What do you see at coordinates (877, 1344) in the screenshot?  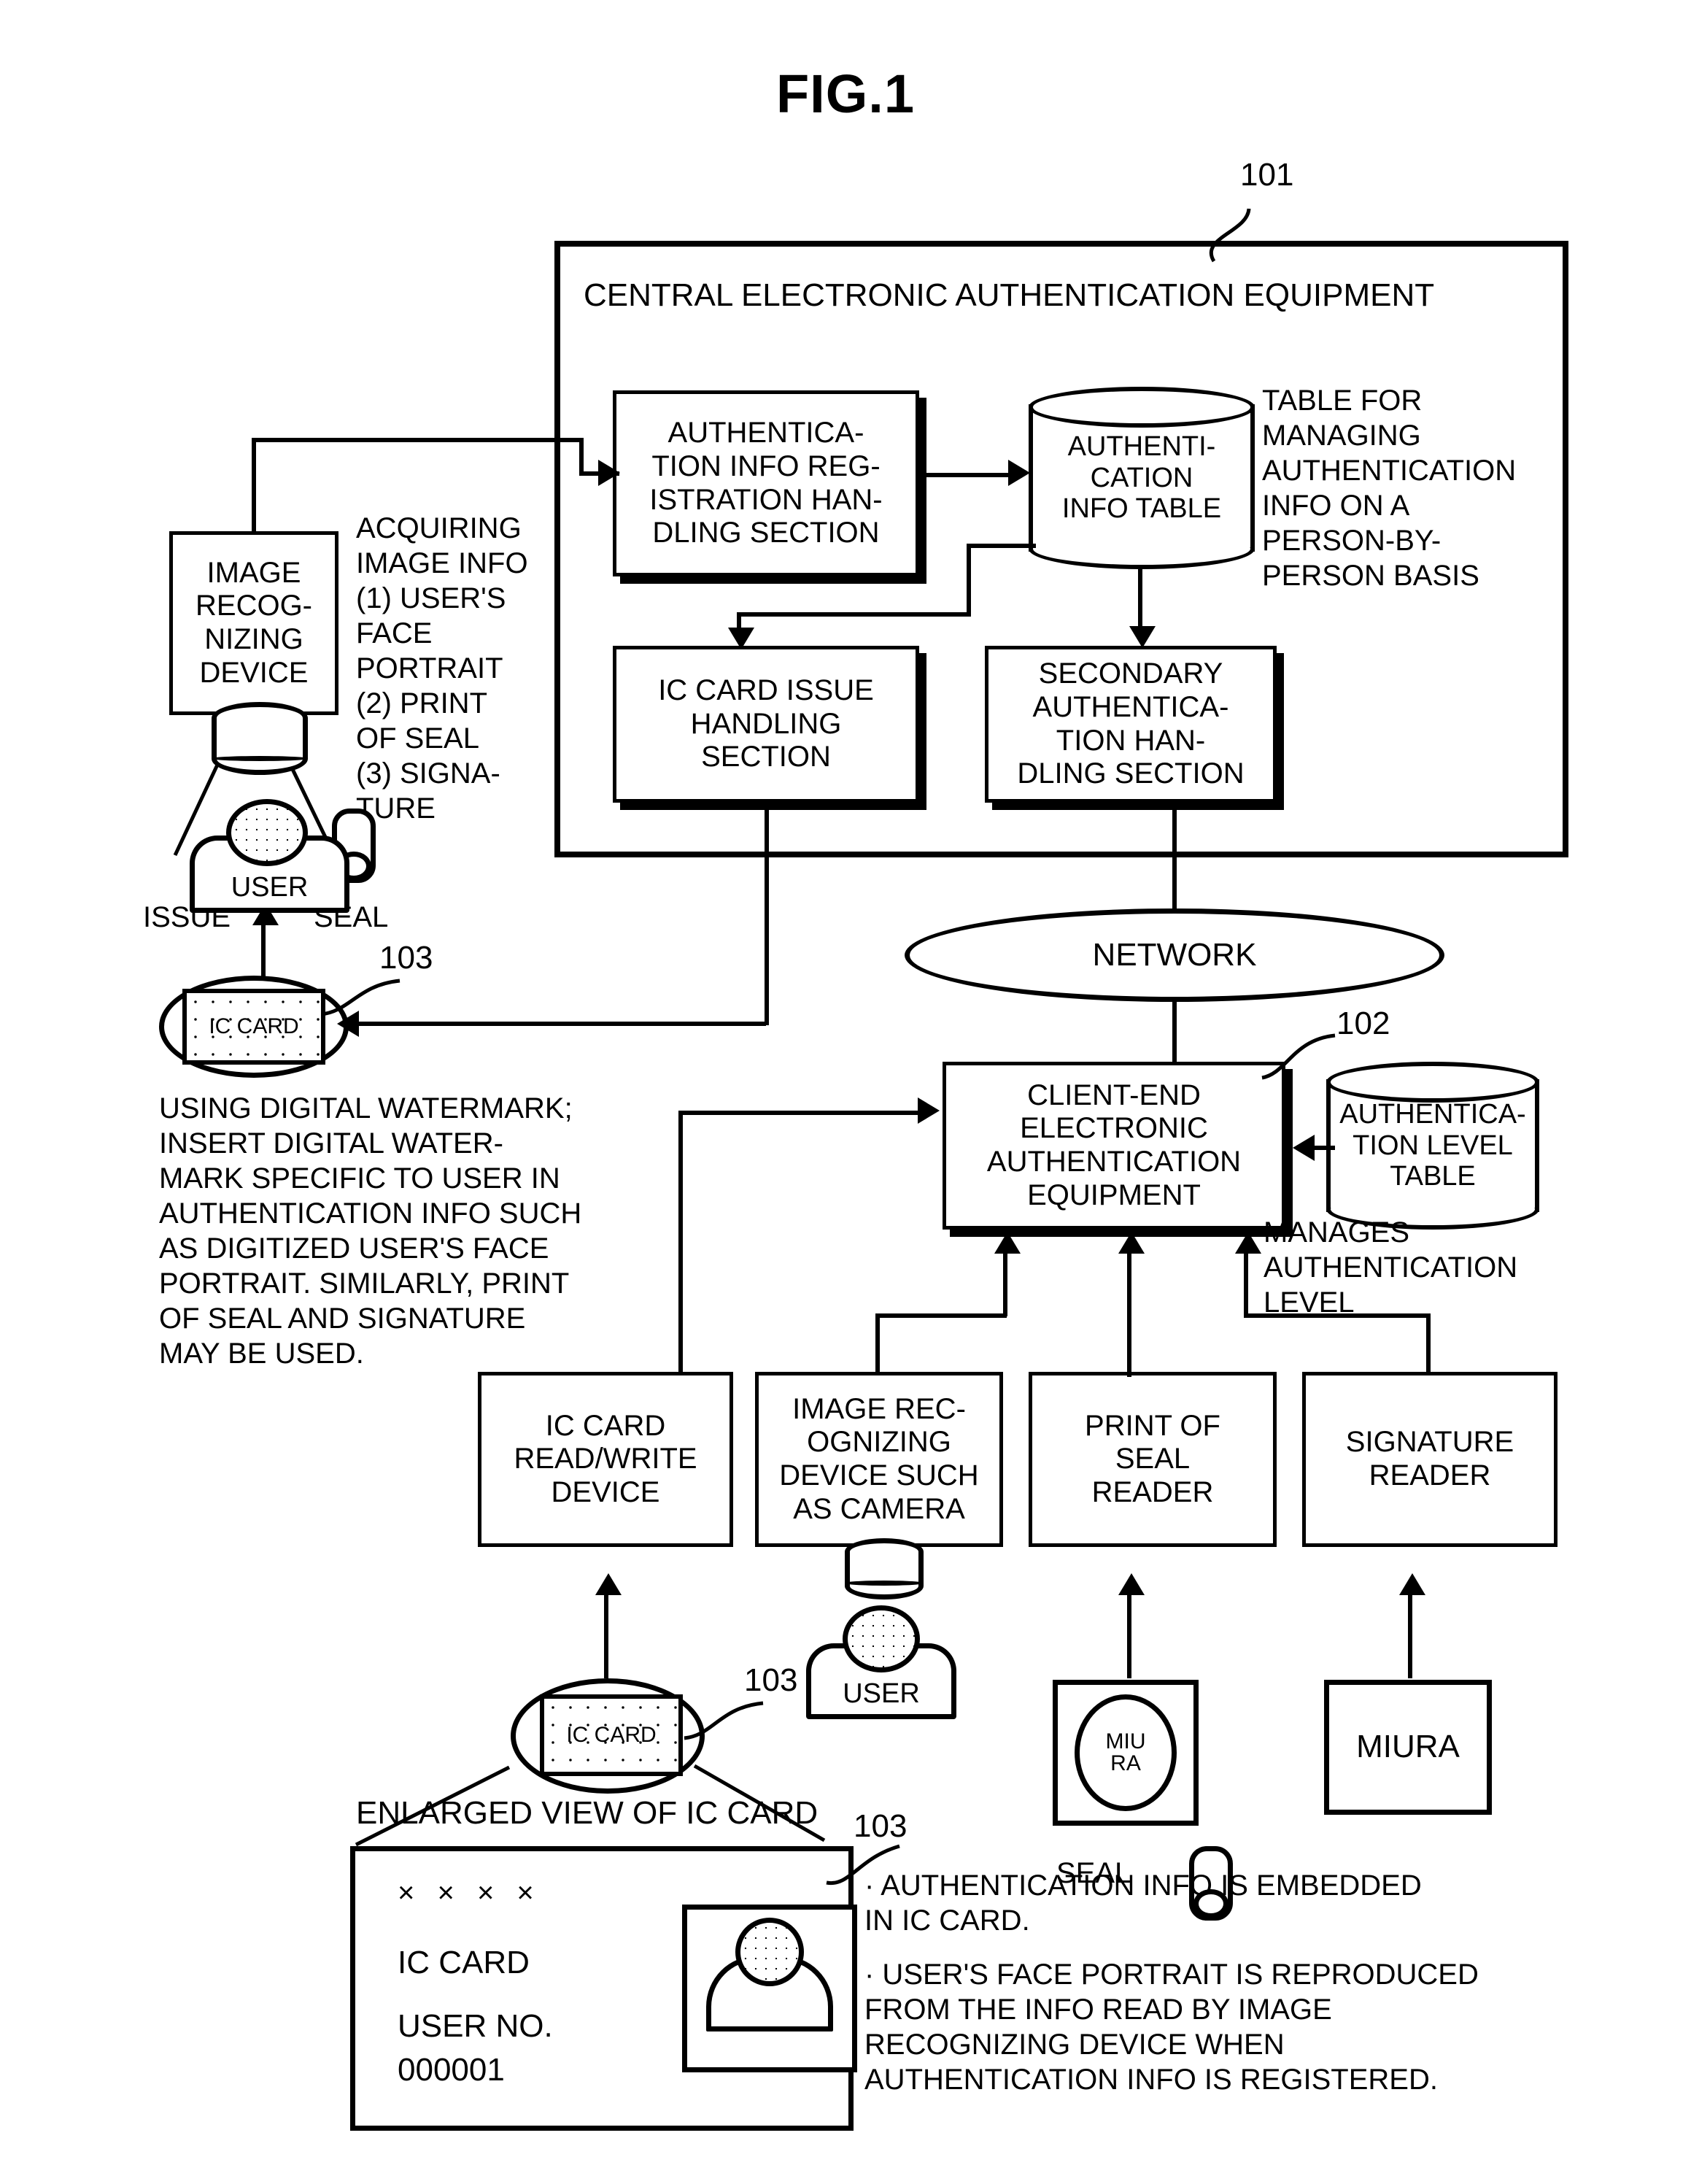 I see `connector-camera-up` at bounding box center [877, 1344].